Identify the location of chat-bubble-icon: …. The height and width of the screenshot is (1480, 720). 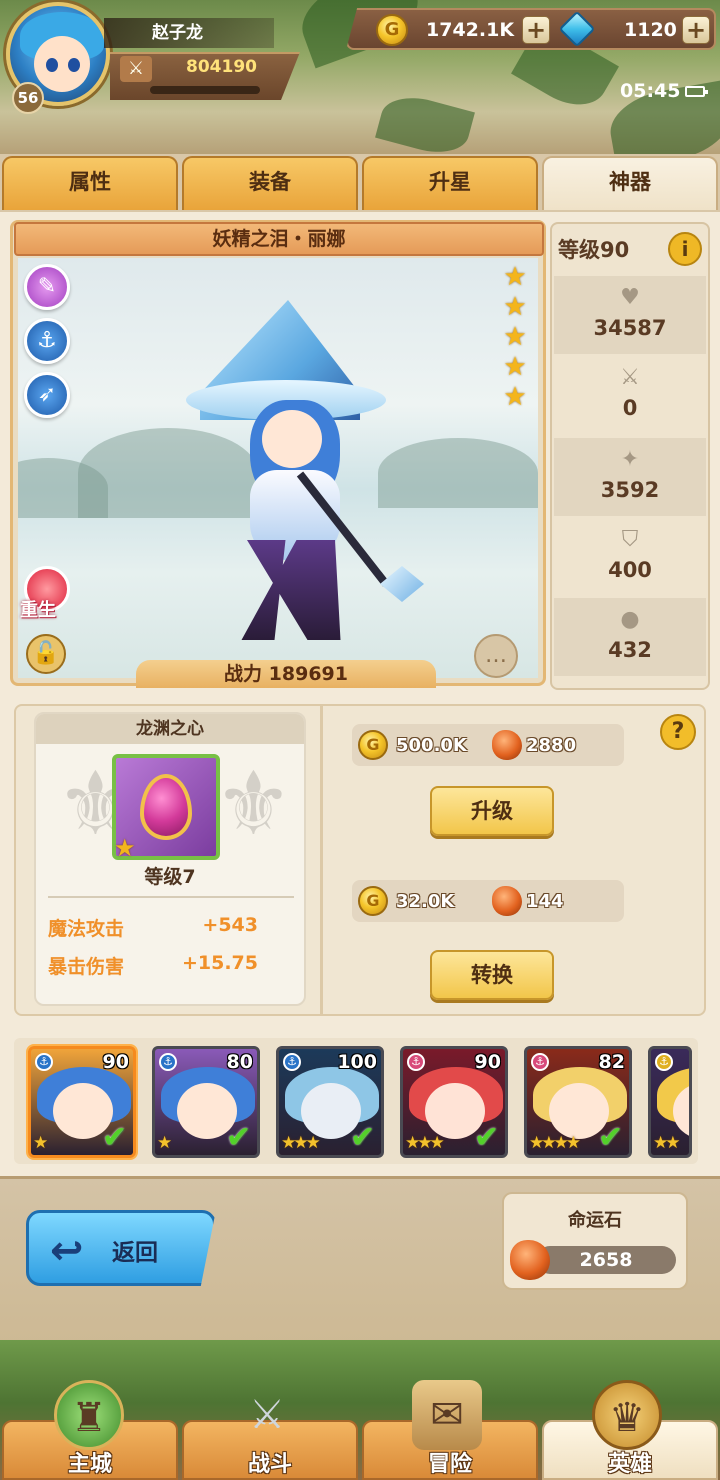
(496, 656).